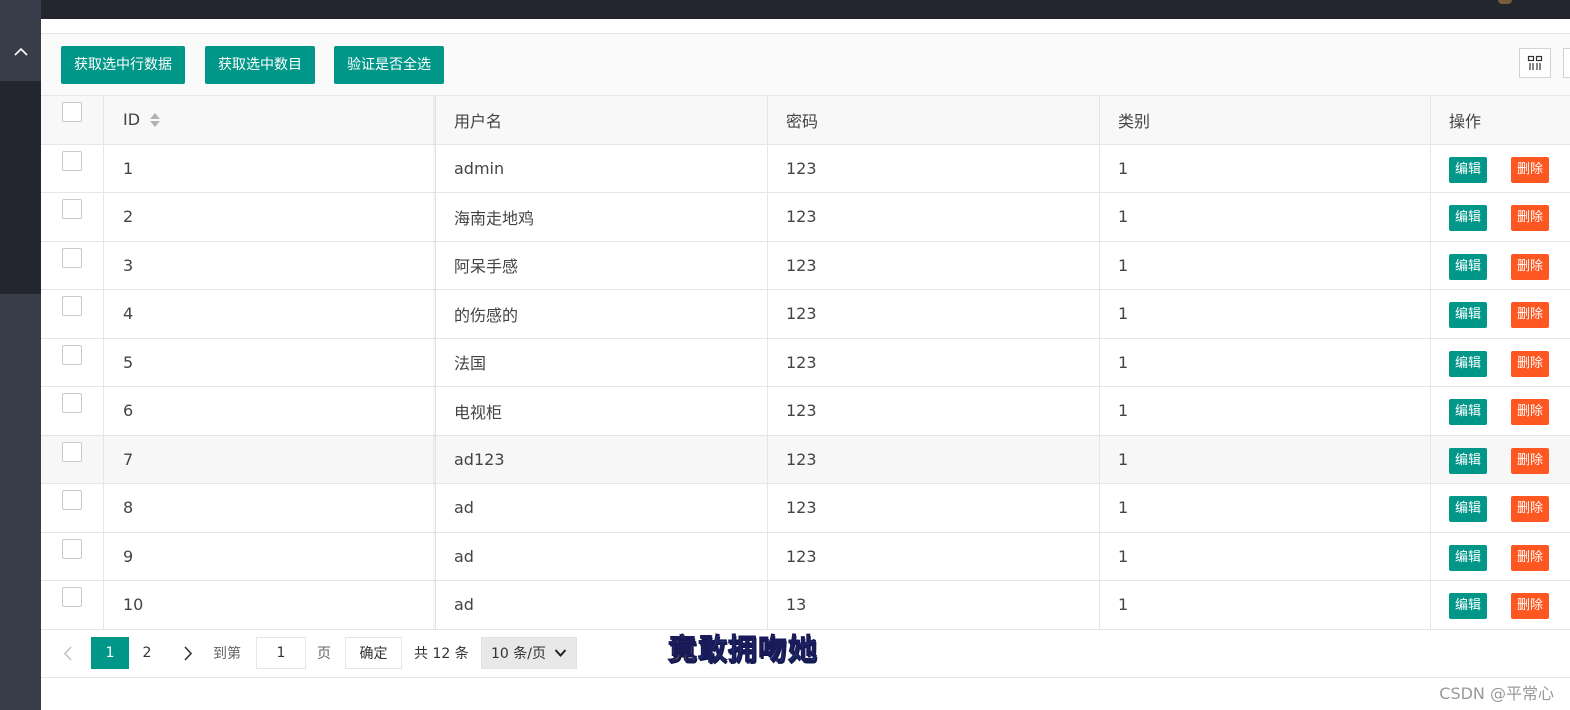  I want to click on export-button, so click(1566, 63).